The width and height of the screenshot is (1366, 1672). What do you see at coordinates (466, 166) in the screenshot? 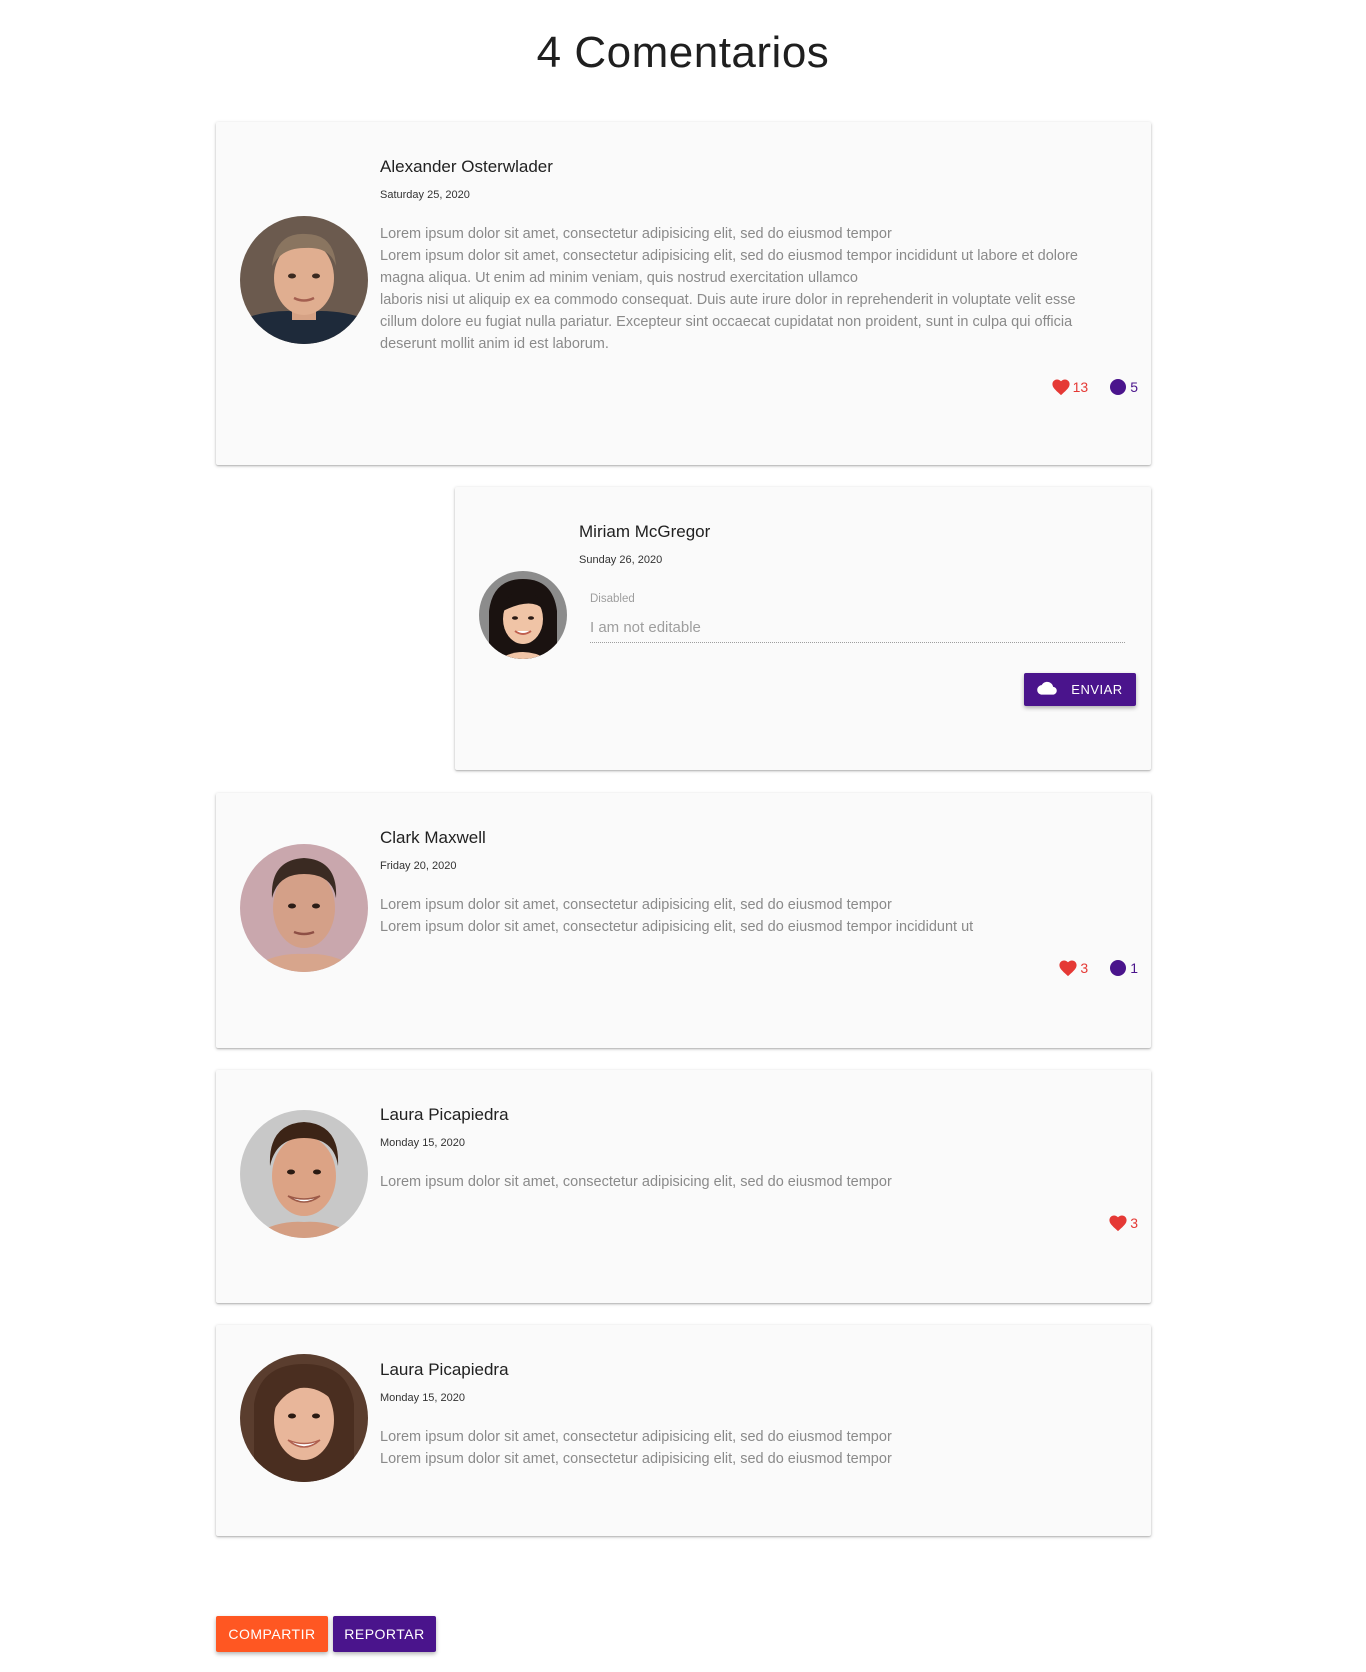
I see `comment-author: Alexander Osterwlader` at bounding box center [466, 166].